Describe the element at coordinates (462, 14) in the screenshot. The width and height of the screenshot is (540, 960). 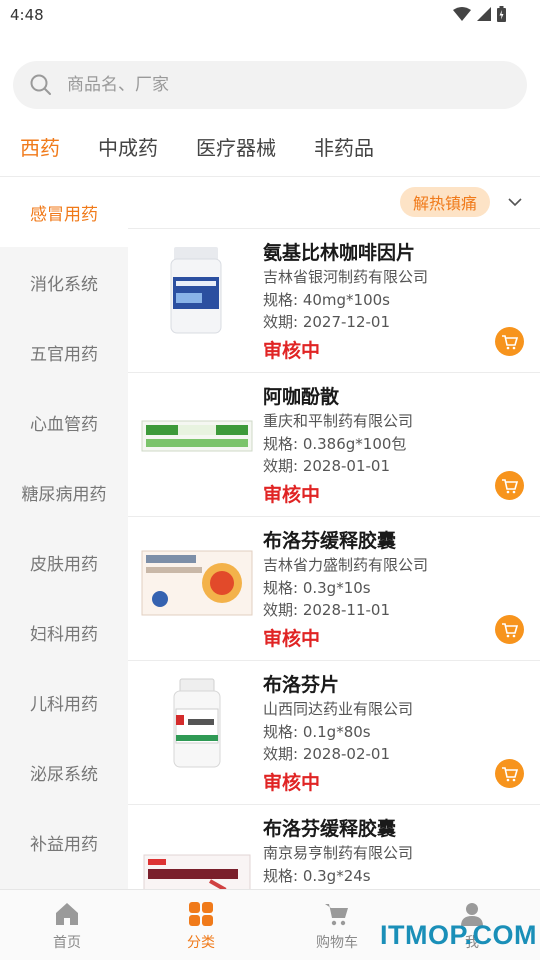
I see `wifi-icon` at that location.